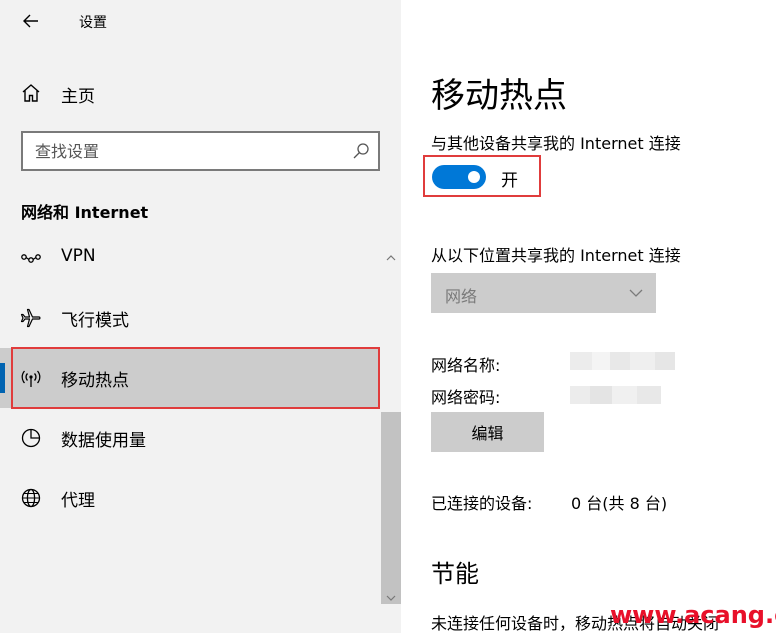 This screenshot has height=633, width=776. Describe the element at coordinates (2, 378) in the screenshot. I see `selected-indicator` at that location.